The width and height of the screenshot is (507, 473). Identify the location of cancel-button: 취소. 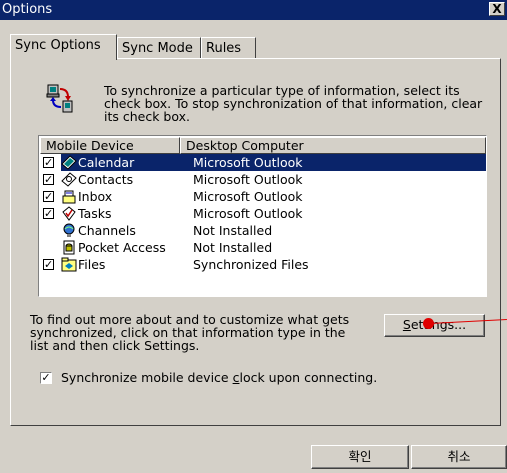
(459, 457).